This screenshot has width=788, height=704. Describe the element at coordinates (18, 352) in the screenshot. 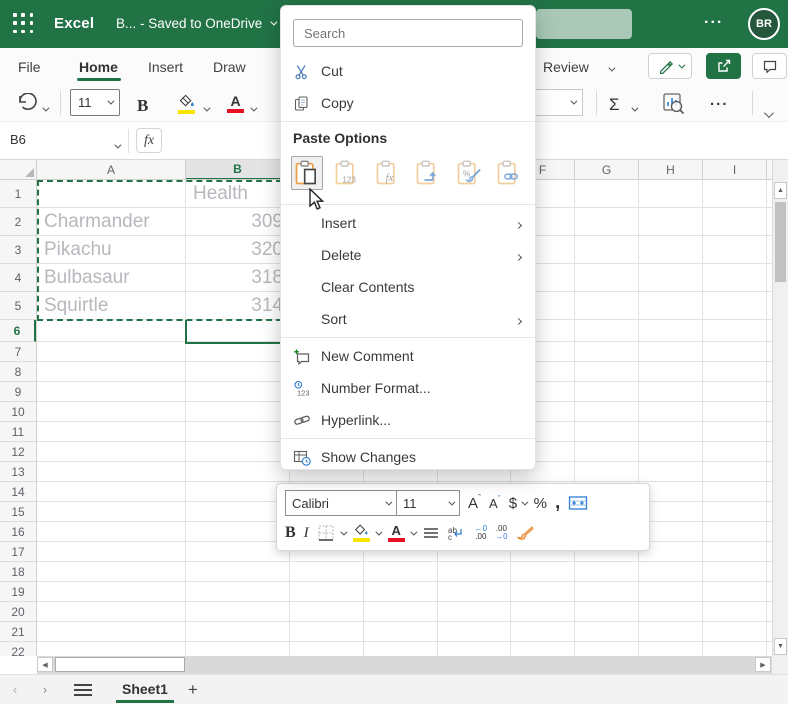

I see `row-header-7: 7` at that location.